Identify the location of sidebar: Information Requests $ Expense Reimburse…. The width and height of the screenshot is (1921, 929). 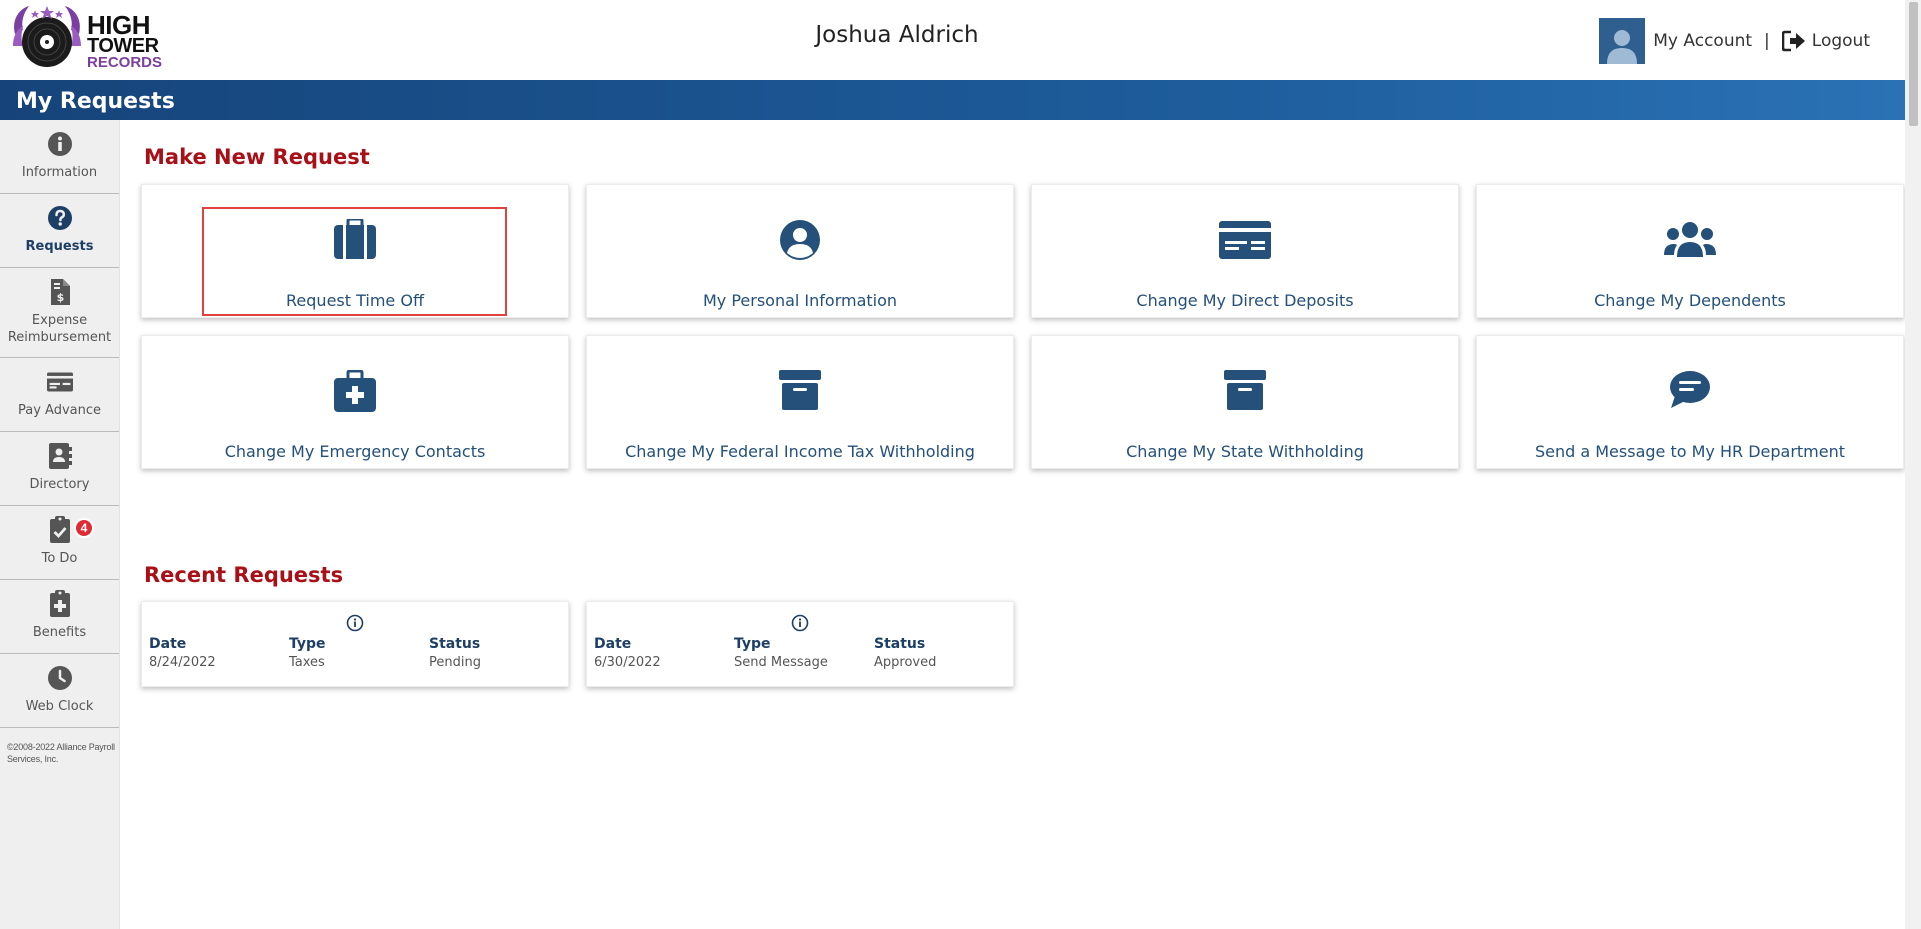
(60, 524).